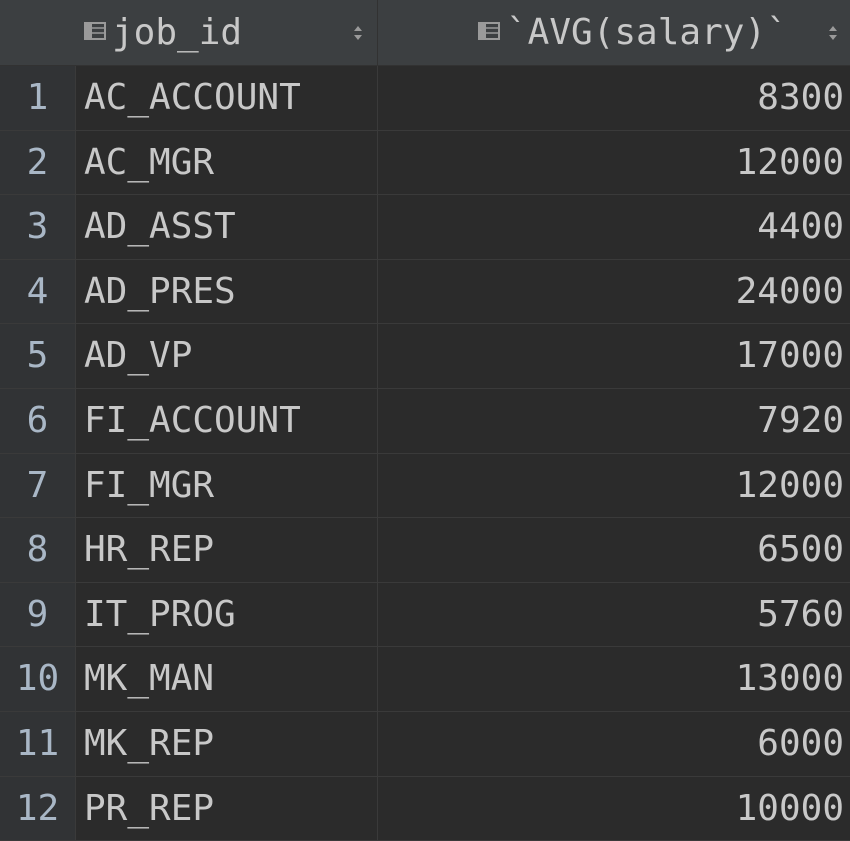 The height and width of the screenshot is (841, 850). I want to click on cell-job-id: FI_ACCOUNT, so click(227, 420).